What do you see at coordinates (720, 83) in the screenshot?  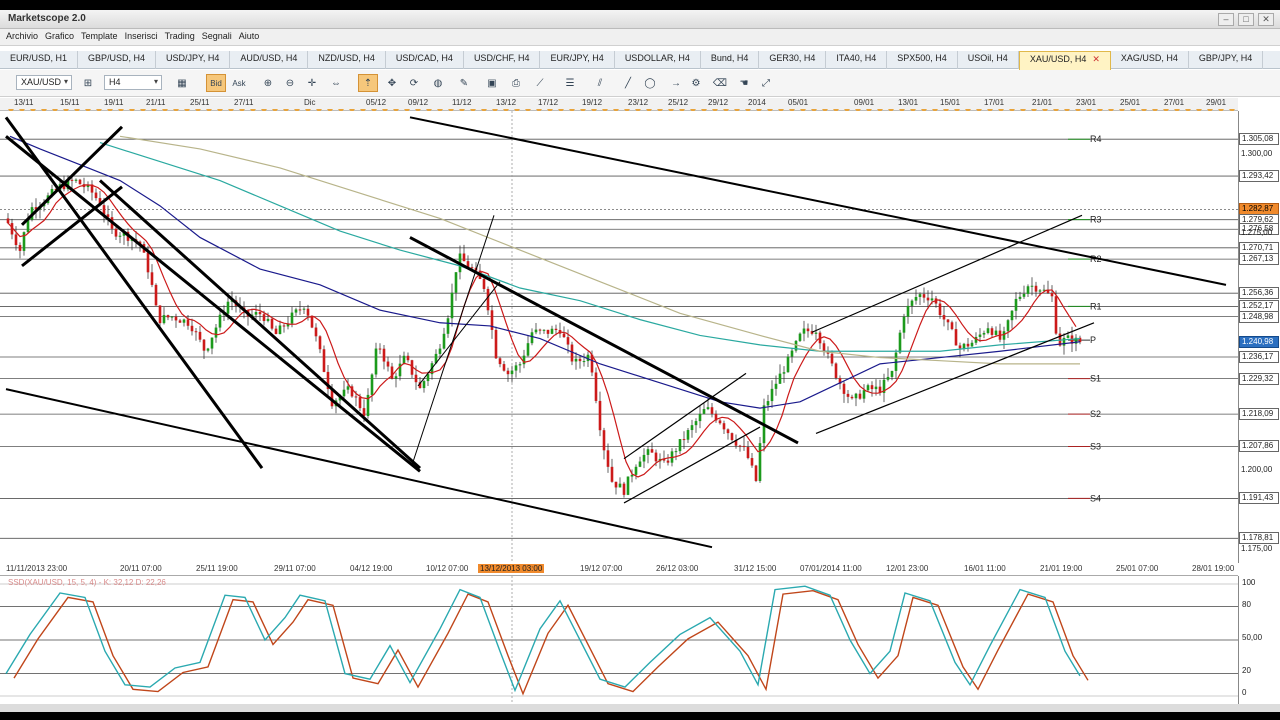 I see `eraser-icon: ⌫` at bounding box center [720, 83].